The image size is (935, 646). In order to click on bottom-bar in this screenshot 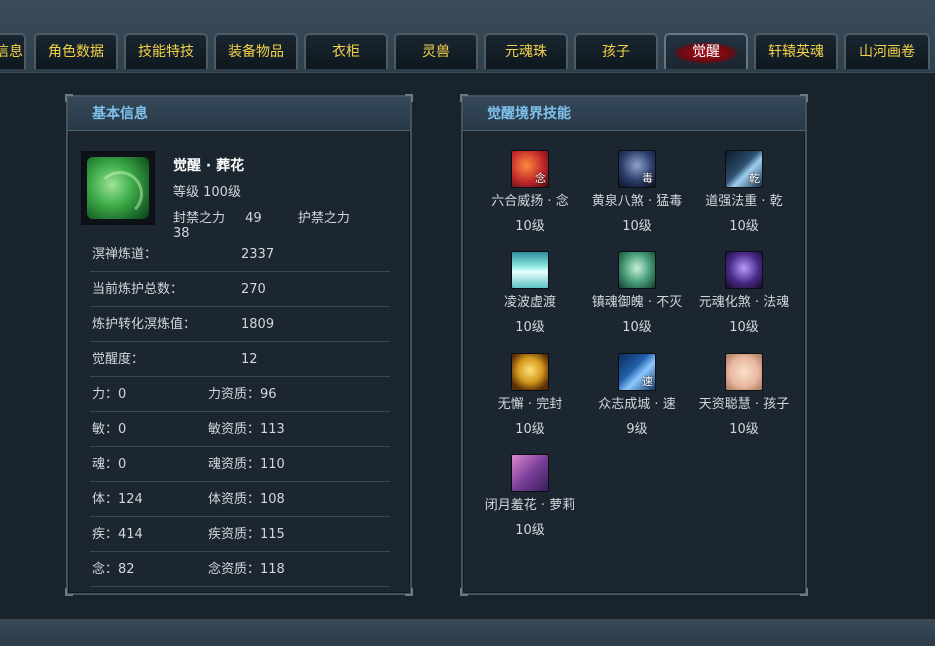, I will do `click(467, 632)`.